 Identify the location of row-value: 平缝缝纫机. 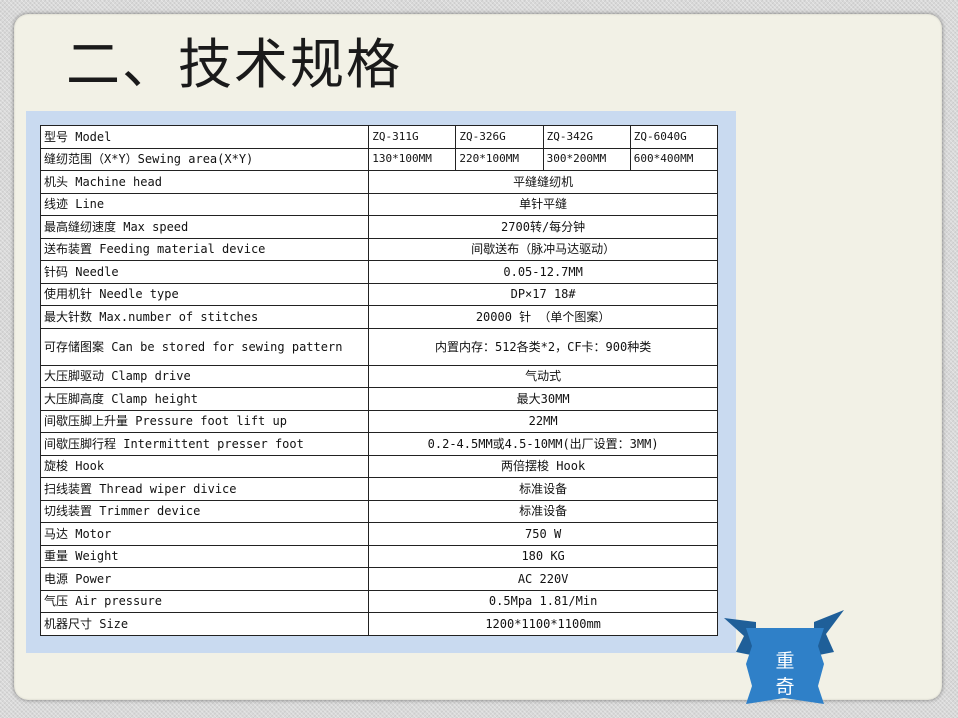
(543, 182).